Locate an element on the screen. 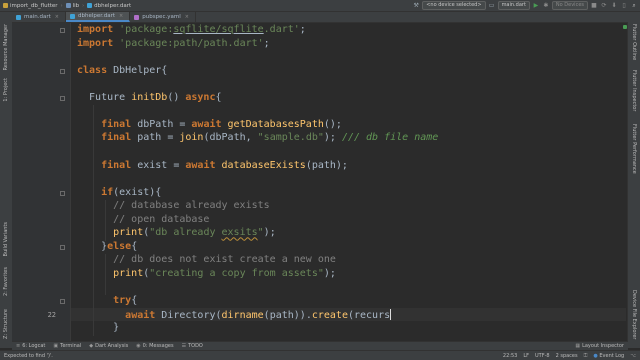 The image size is (640, 360). tool-tab-todo: ☰ TODO is located at coordinates (192, 346).